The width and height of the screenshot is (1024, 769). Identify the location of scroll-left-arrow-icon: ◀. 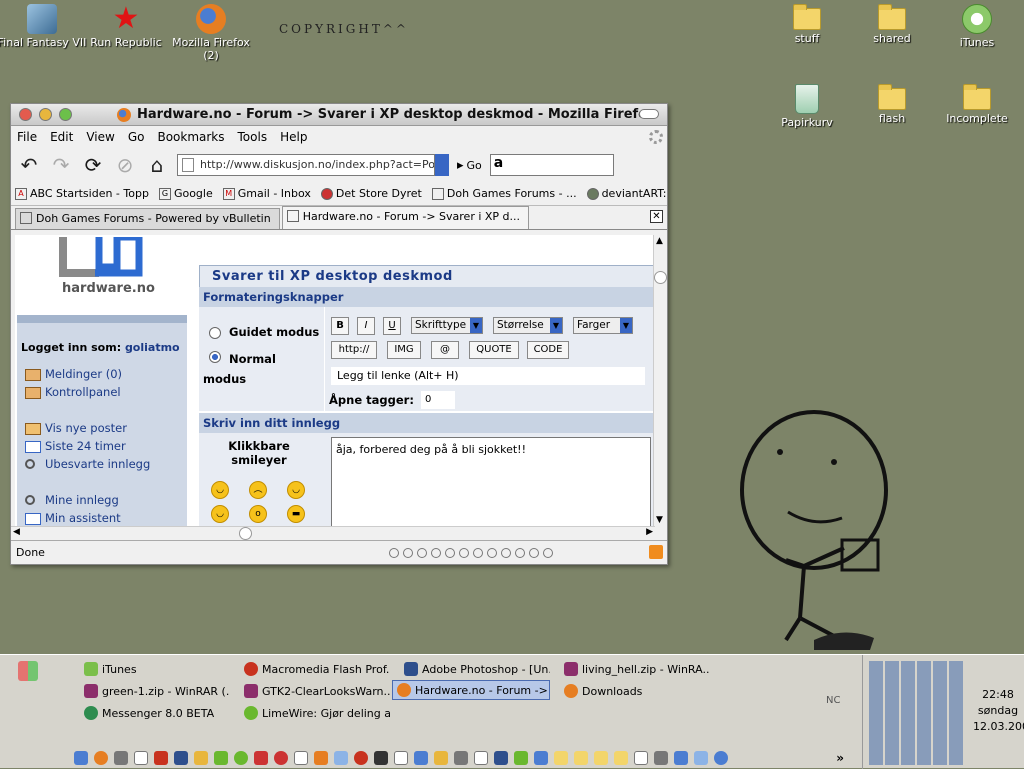
(16, 532).